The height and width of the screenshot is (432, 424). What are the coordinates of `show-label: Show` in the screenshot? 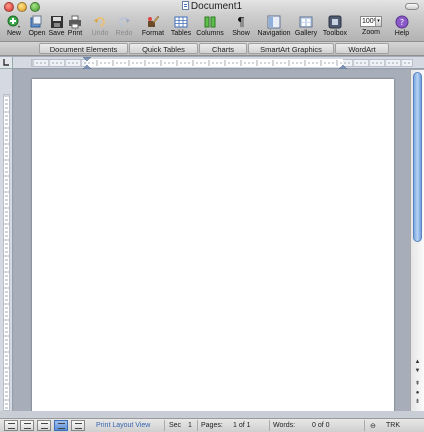 It's located at (241, 33).